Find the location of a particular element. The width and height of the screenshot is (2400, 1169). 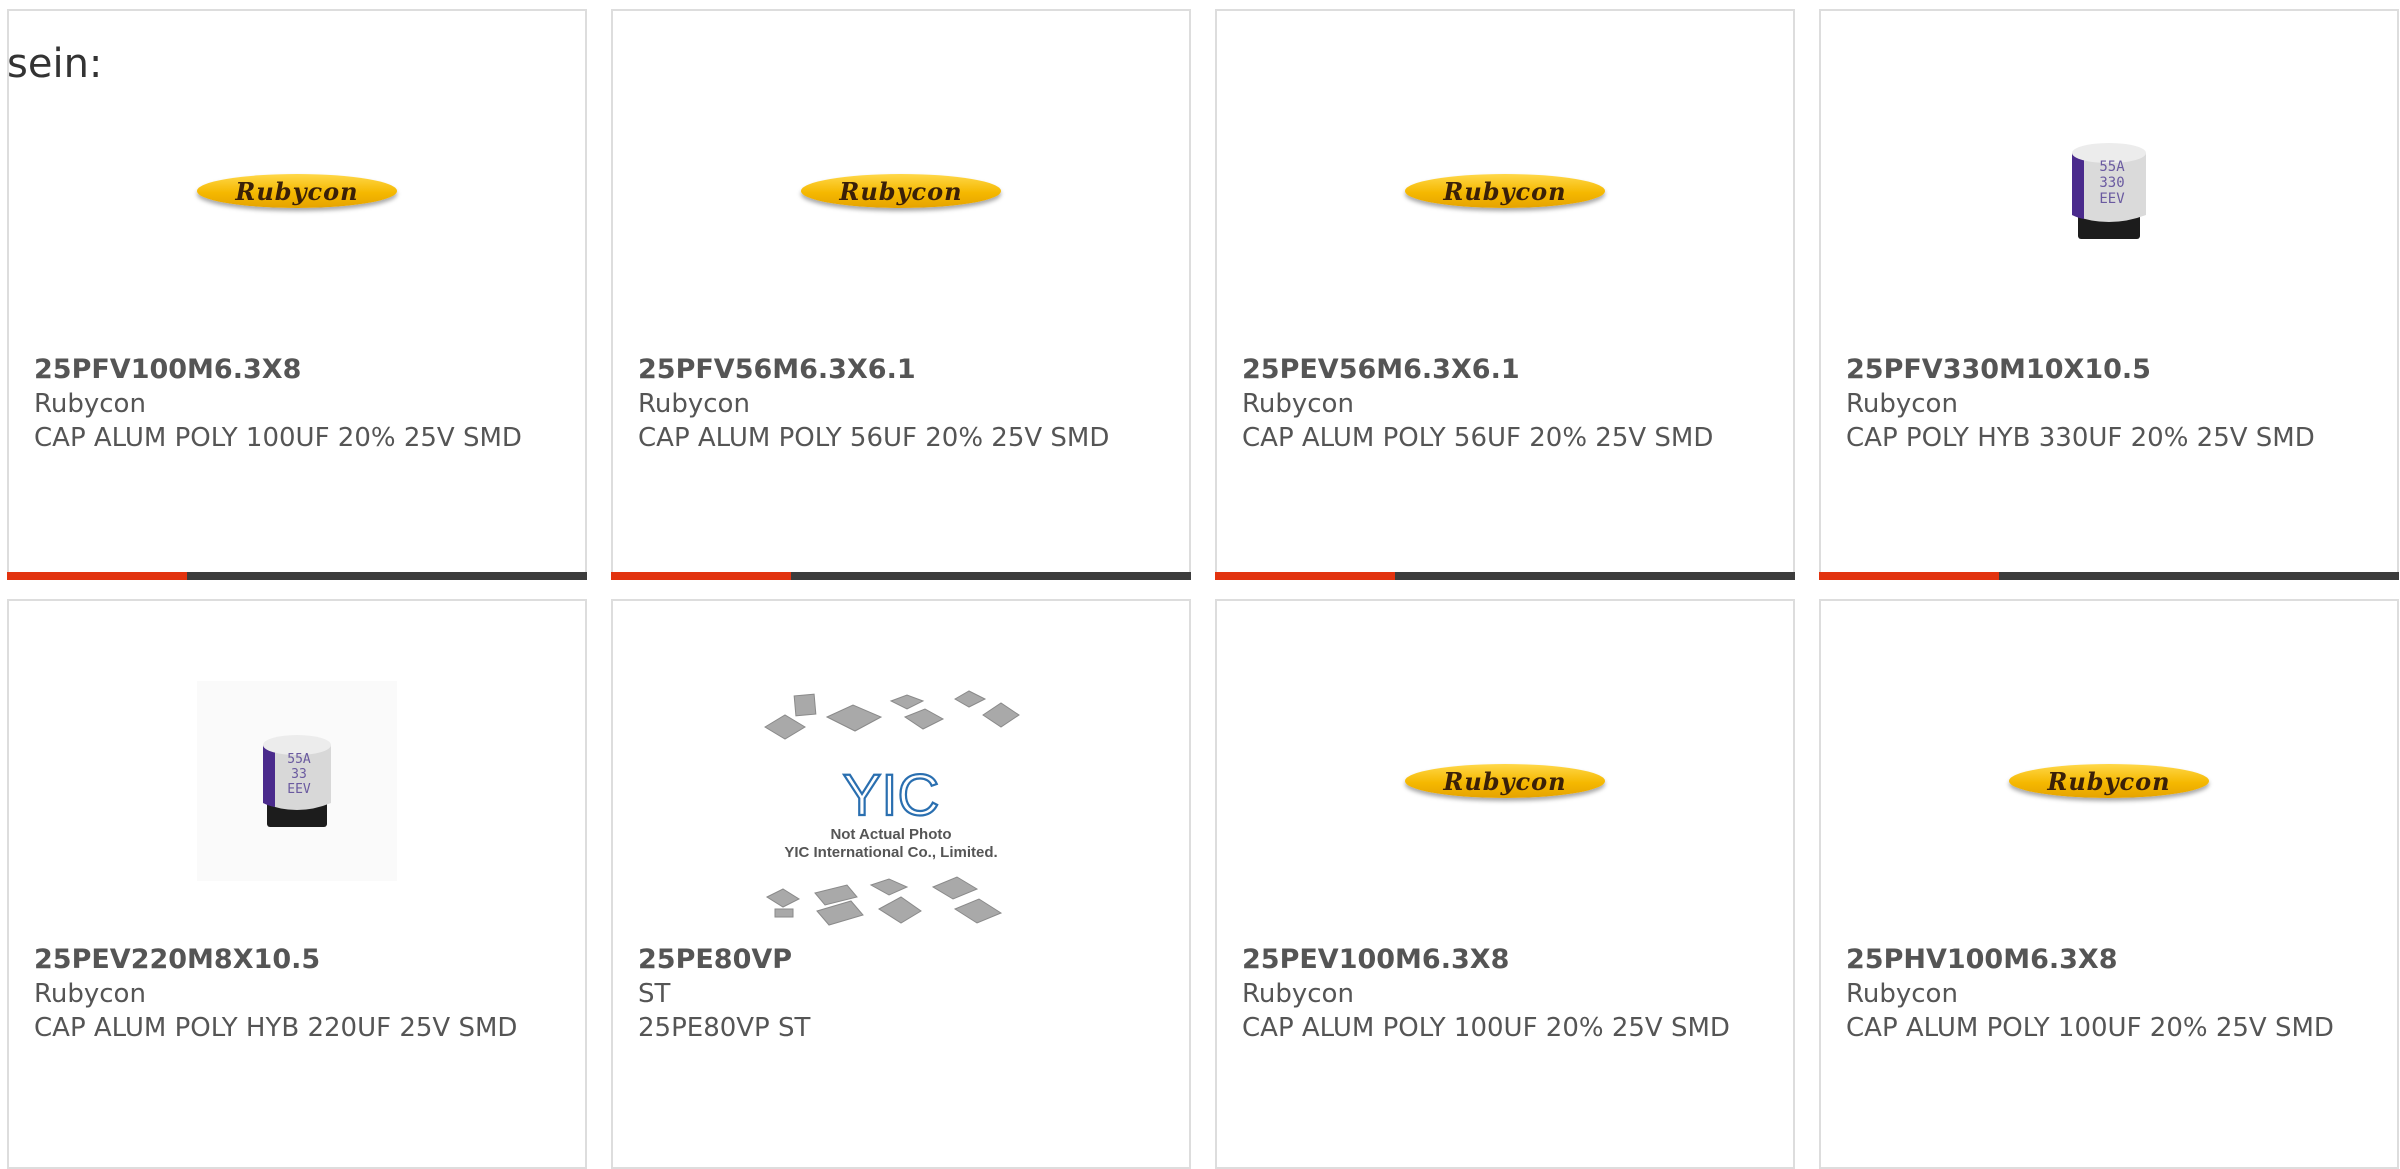

part-number: 25PEV220M8X10.5 is located at coordinates (284, 960).